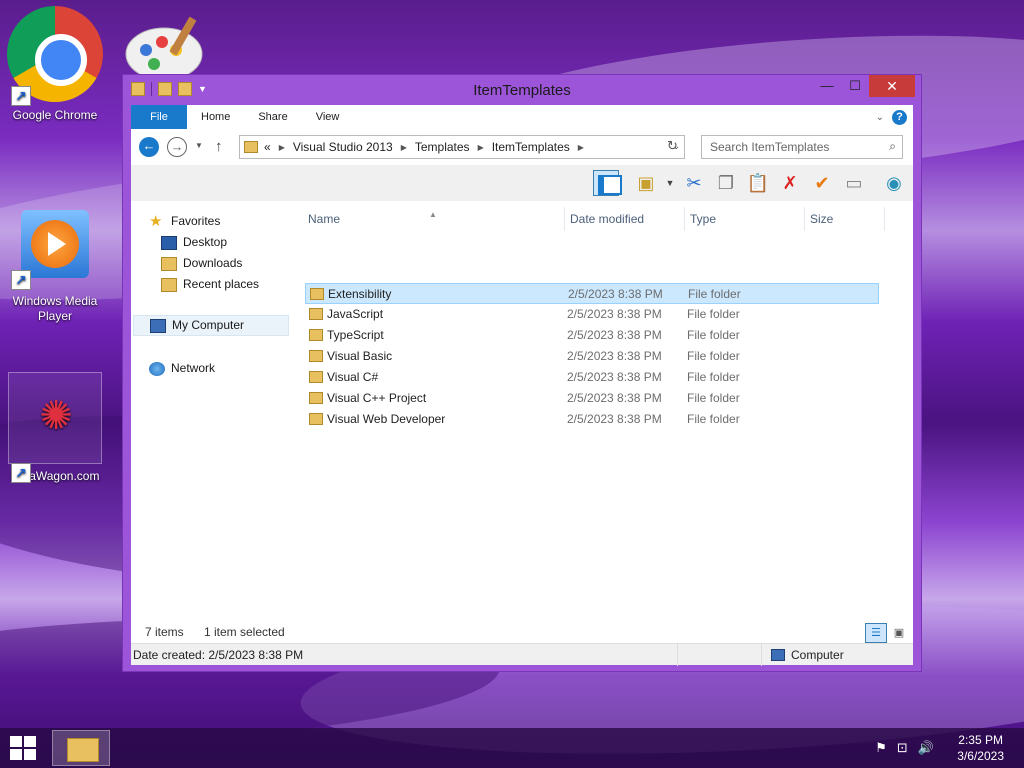 This screenshot has width=1024, height=768. Describe the element at coordinates (55, 308) in the screenshot. I see `desktop-icon-label: Windows Media Player` at that location.